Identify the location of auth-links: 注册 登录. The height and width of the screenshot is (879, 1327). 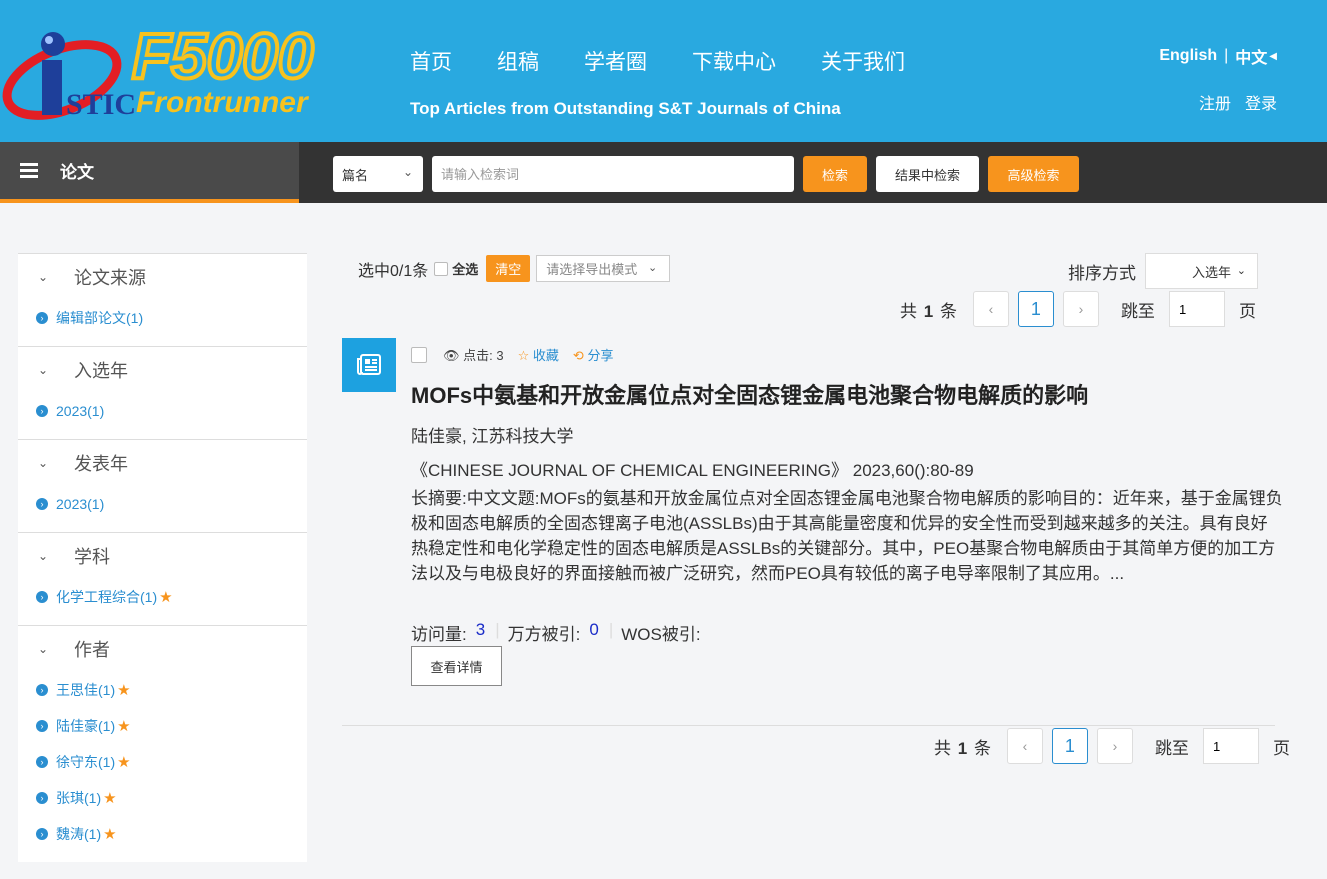
(1231, 102).